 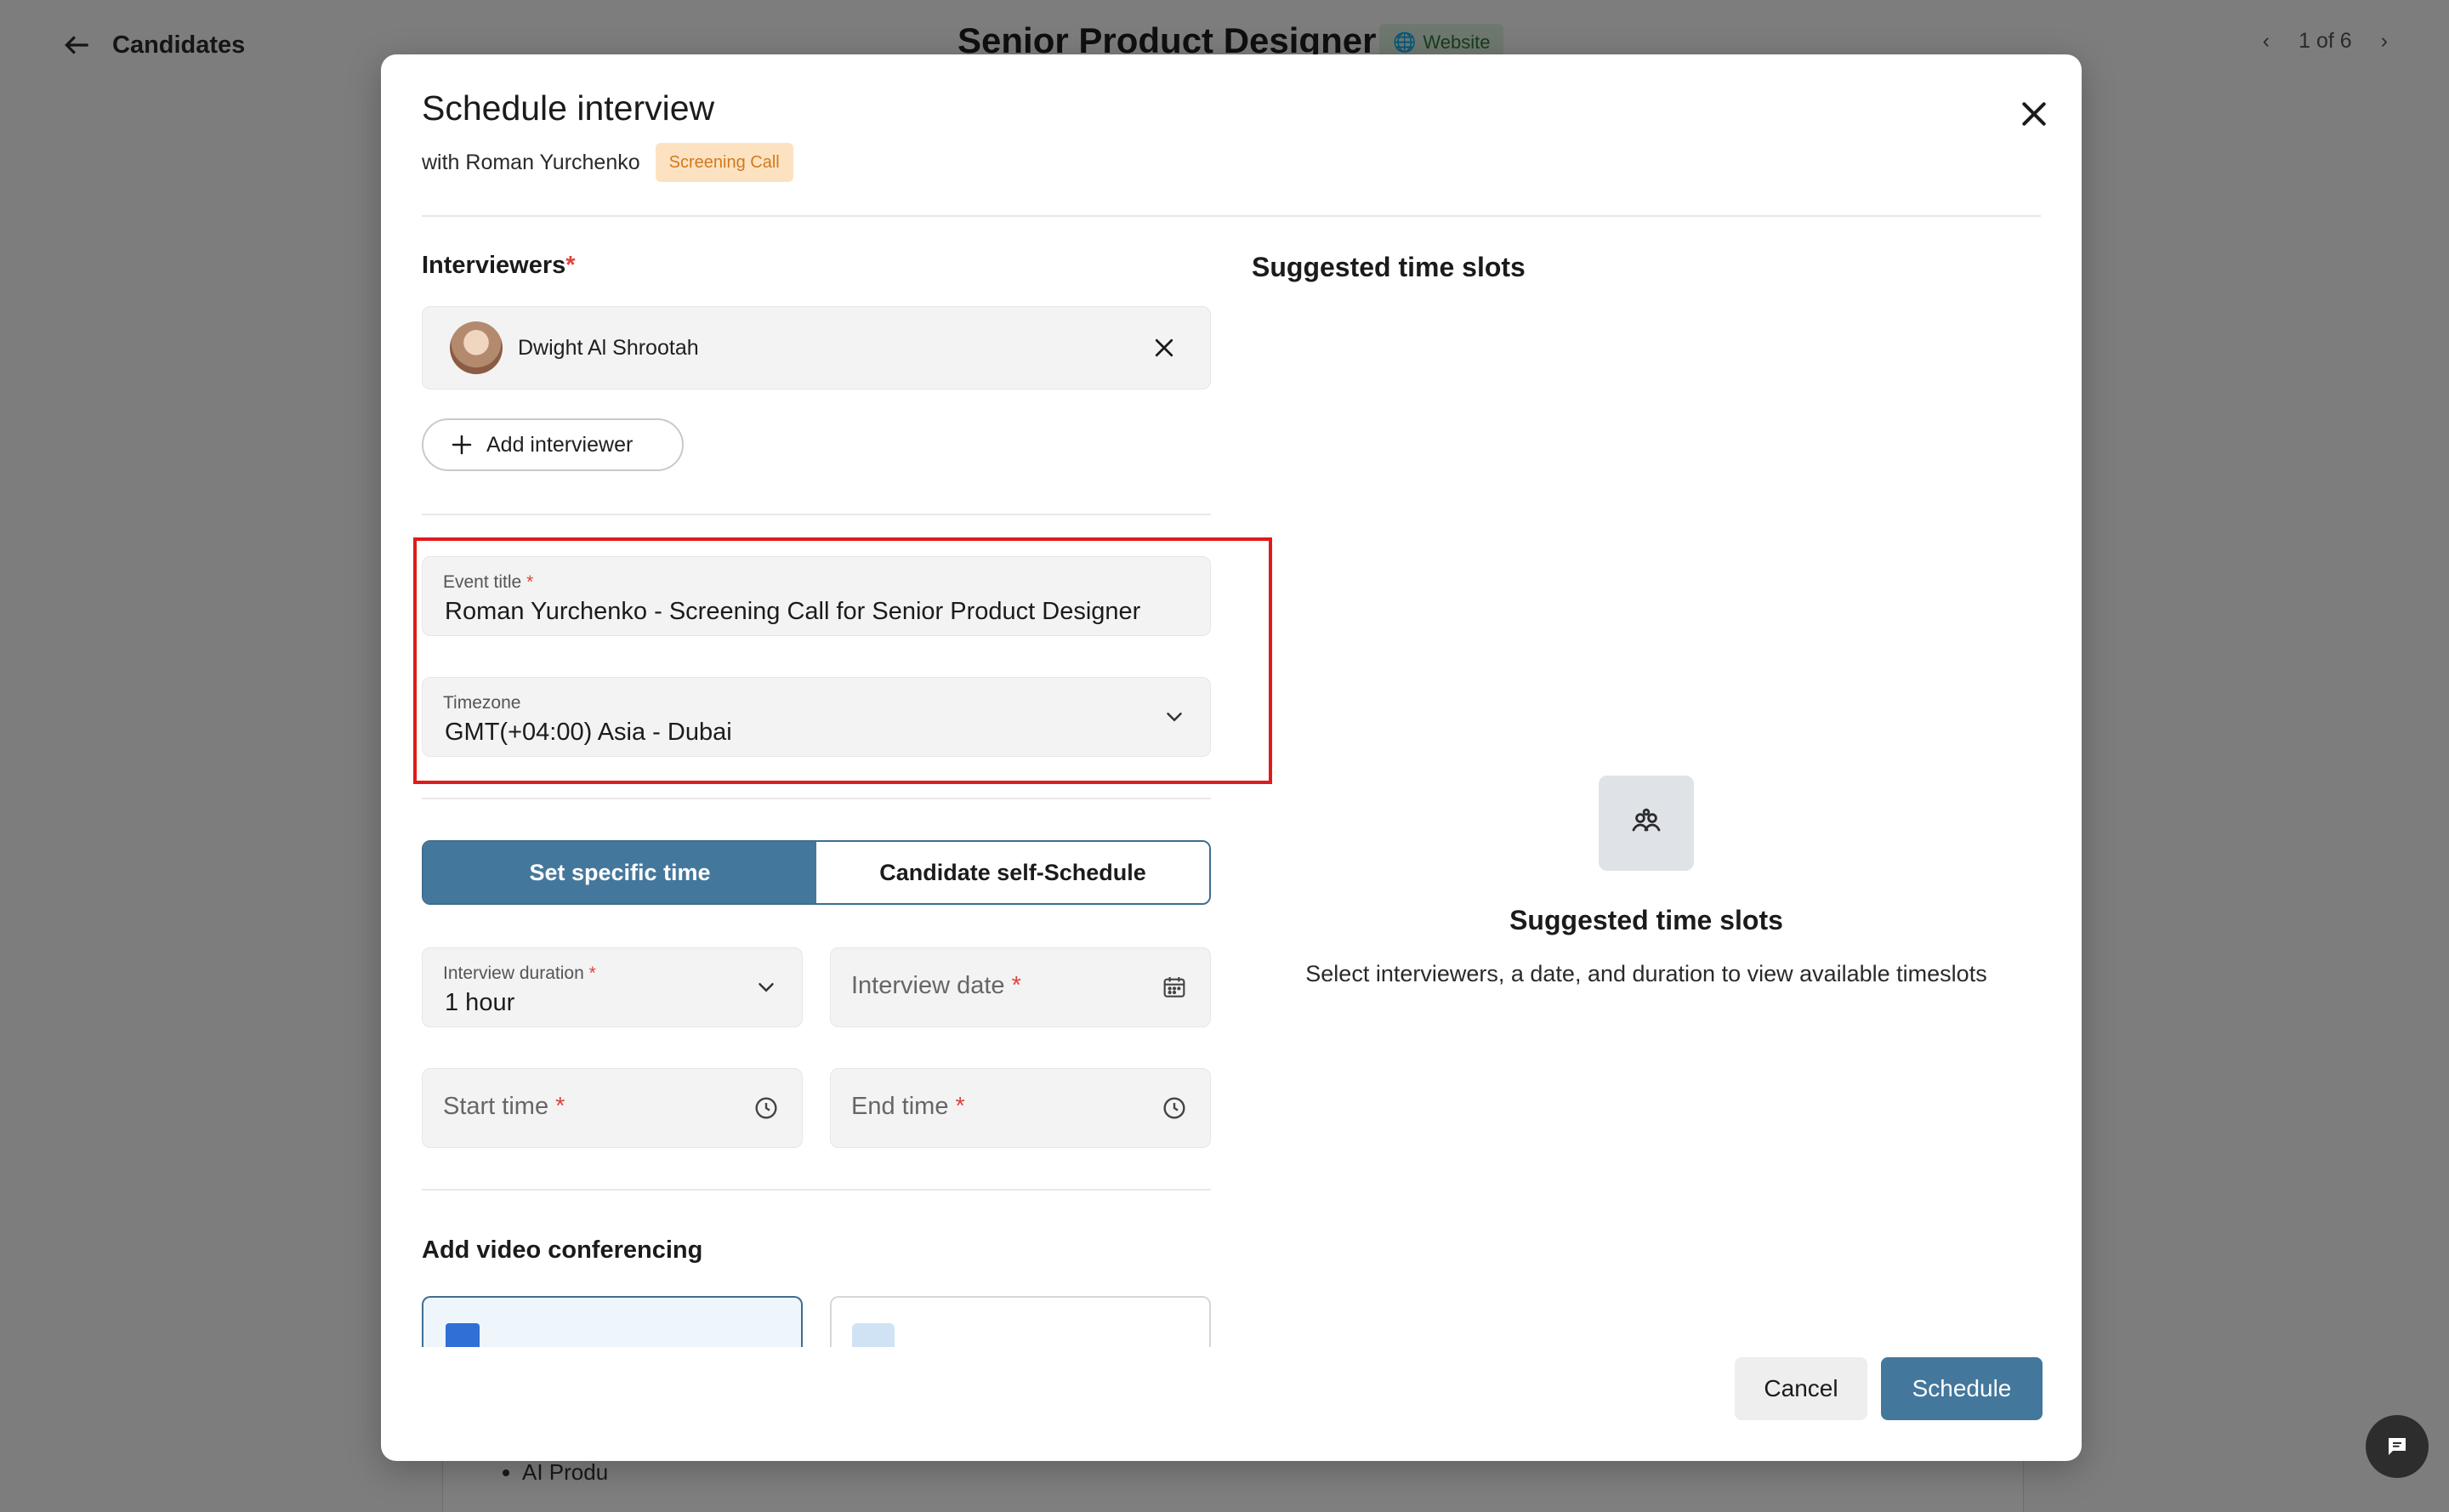 What do you see at coordinates (842, 660) in the screenshot?
I see `highlight-box` at bounding box center [842, 660].